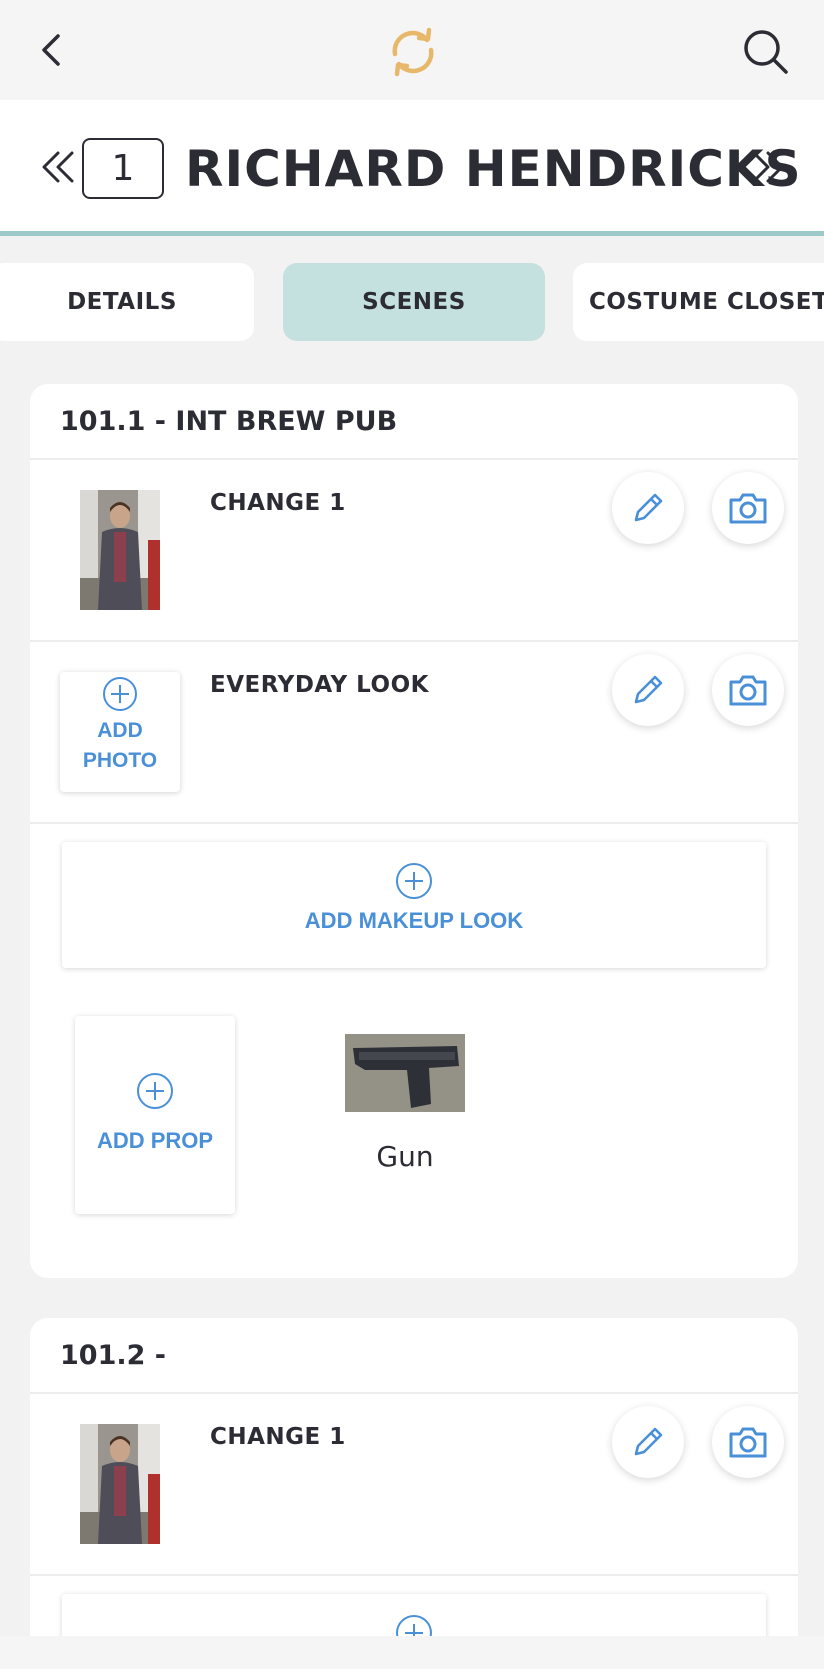 This screenshot has height=1669, width=824. I want to click on tab-bar: DETAILS SCENES COSTUME CLOSET, so click(412, 301).